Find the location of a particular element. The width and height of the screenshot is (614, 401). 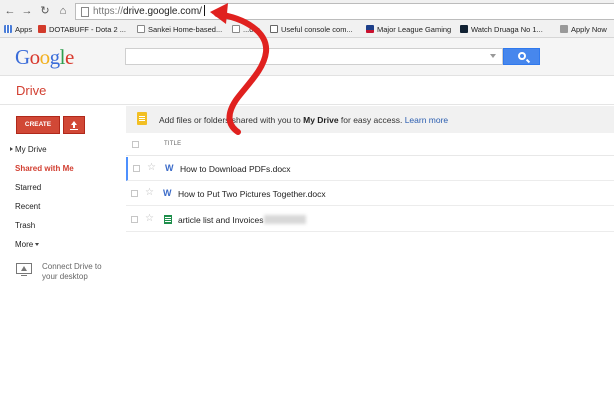

expand-triangle-icon is located at coordinates (11, 149).